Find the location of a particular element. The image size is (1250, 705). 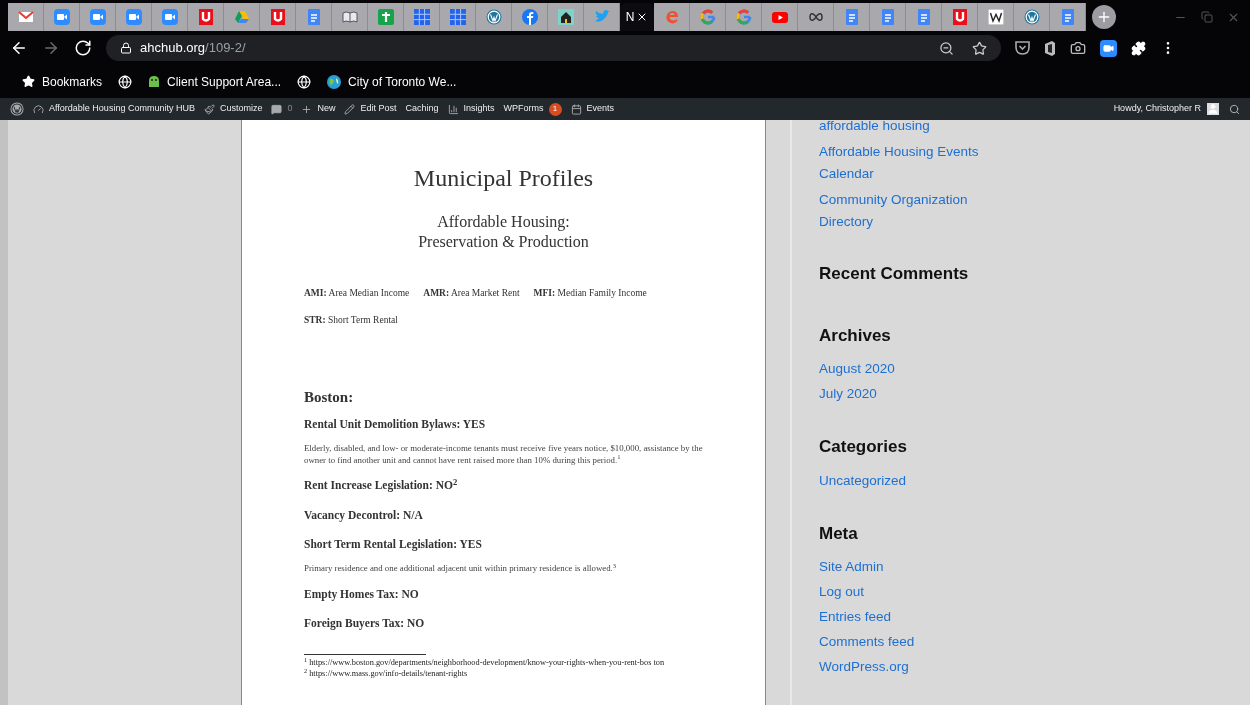

admin-bar-item: 0 is located at coordinates (282, 109).